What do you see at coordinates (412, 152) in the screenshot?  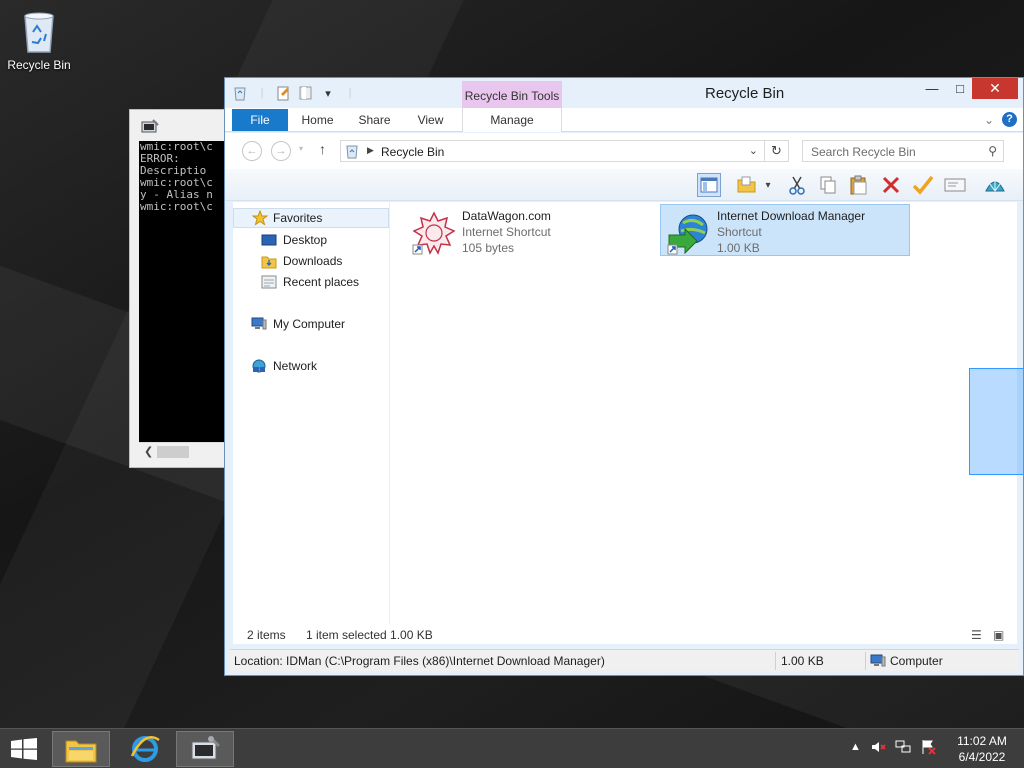 I see `breadcrumb-path: Recycle Bin` at bounding box center [412, 152].